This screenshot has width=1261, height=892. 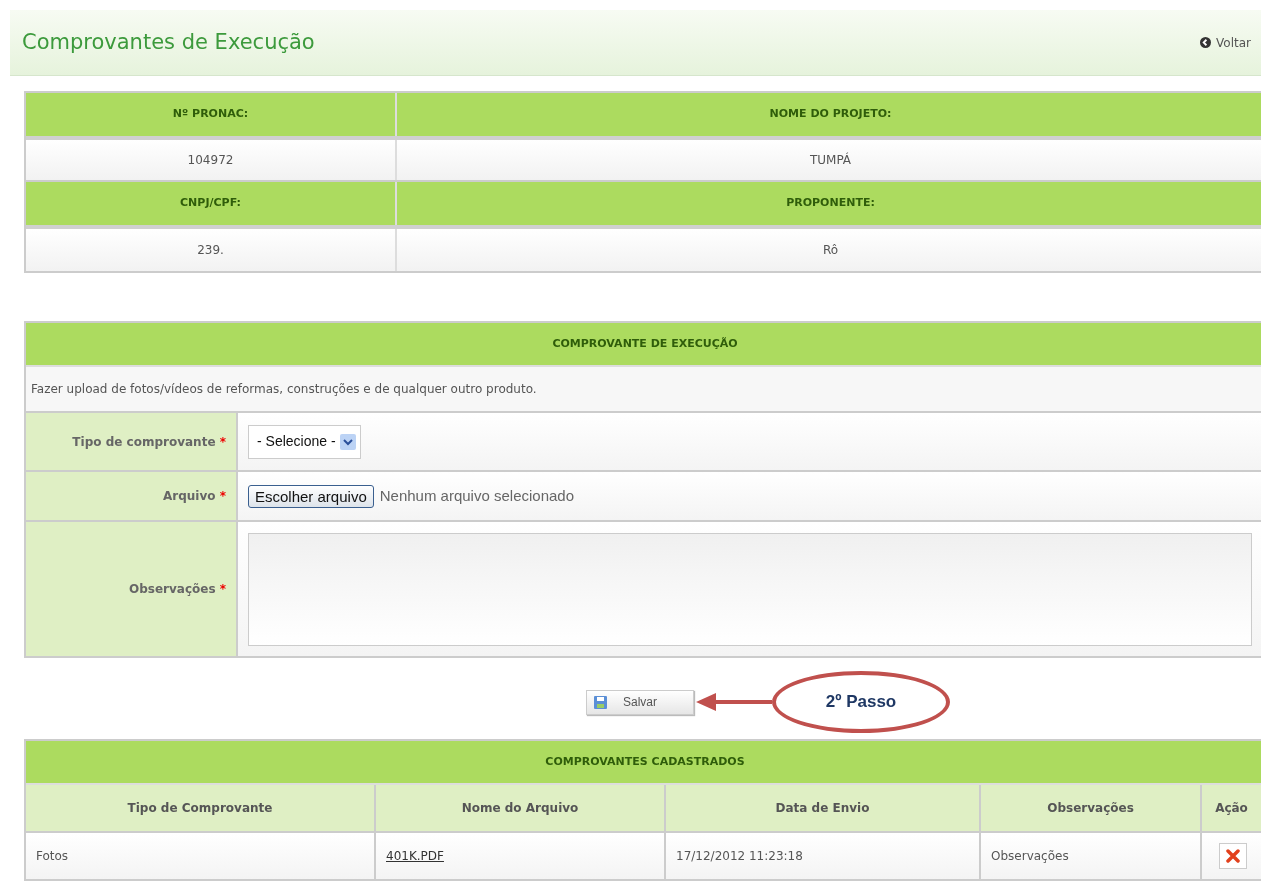 I want to click on section-description: Fazer upload de fotos/vídeos de reformas, construções e de qualquer outro produto., so click(x=643, y=390).